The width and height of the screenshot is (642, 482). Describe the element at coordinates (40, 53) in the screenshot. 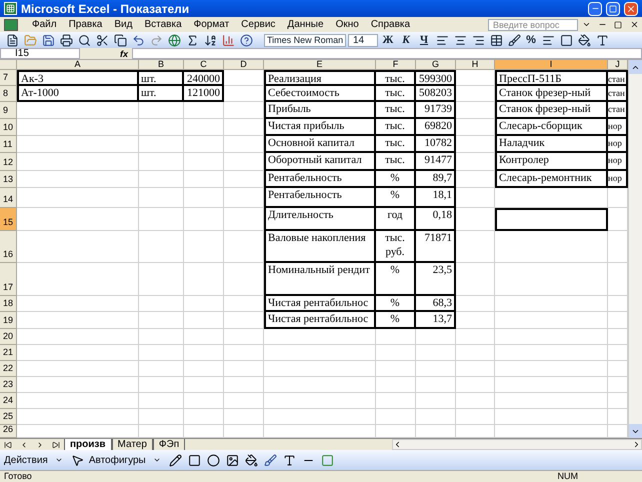

I see `name-box: I15` at that location.